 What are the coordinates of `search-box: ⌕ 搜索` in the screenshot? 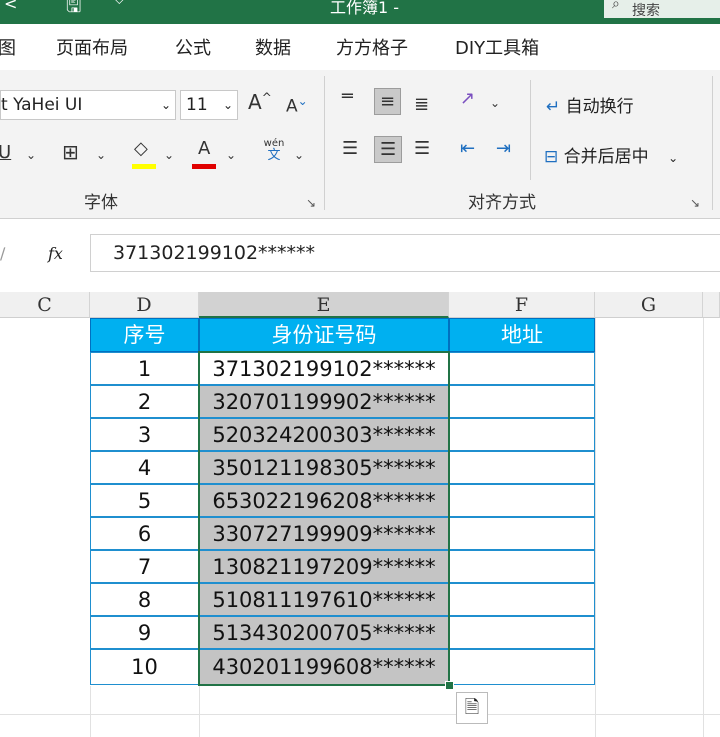 It's located at (662, 9).